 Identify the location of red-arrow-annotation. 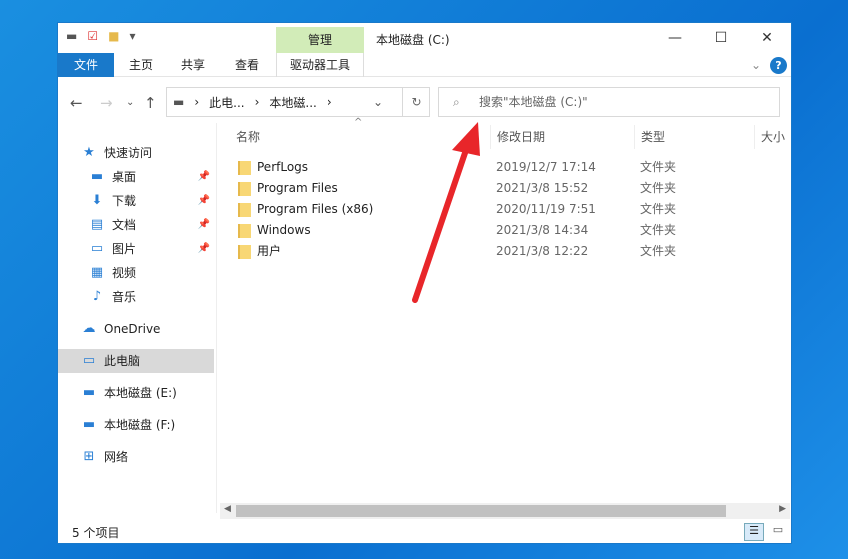
(446, 212).